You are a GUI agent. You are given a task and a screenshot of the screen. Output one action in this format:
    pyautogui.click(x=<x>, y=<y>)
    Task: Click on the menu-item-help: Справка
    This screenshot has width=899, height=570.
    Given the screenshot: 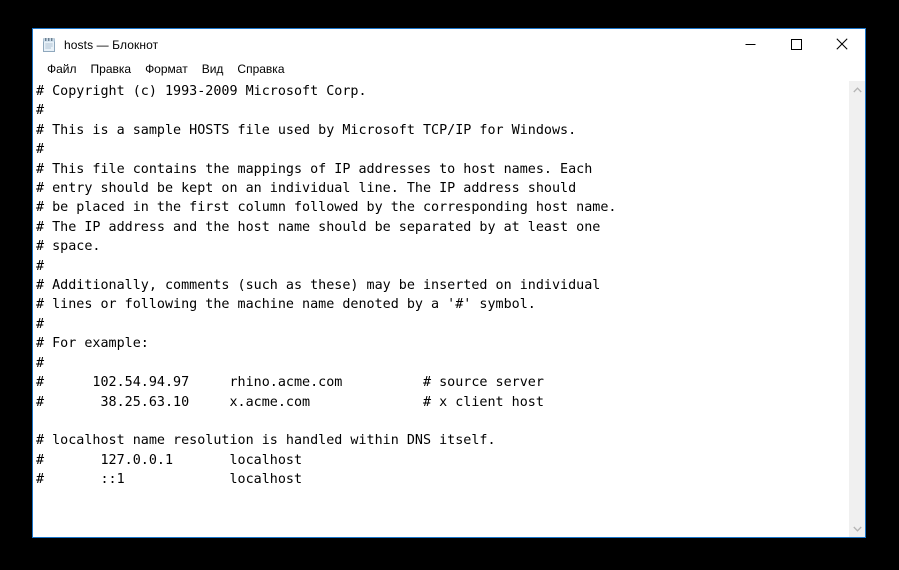 What is the action you would take?
    pyautogui.click(x=260, y=69)
    